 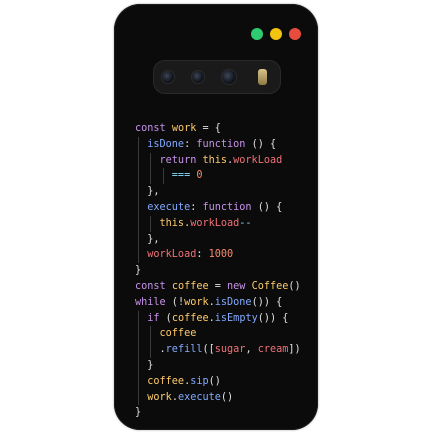 I want to click on code-line: if (coffee.isEmpty()) {, so click(x=224, y=318).